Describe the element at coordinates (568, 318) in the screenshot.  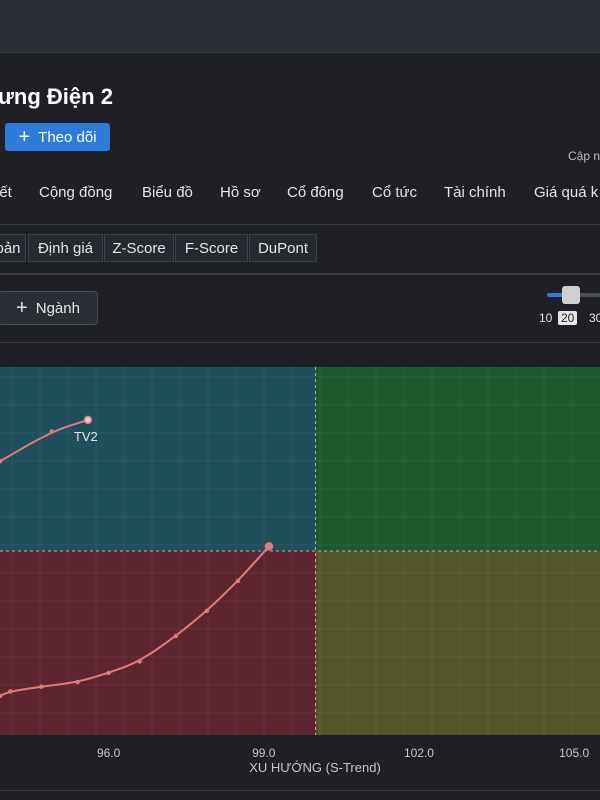
I see `slider-label-20: 20` at that location.